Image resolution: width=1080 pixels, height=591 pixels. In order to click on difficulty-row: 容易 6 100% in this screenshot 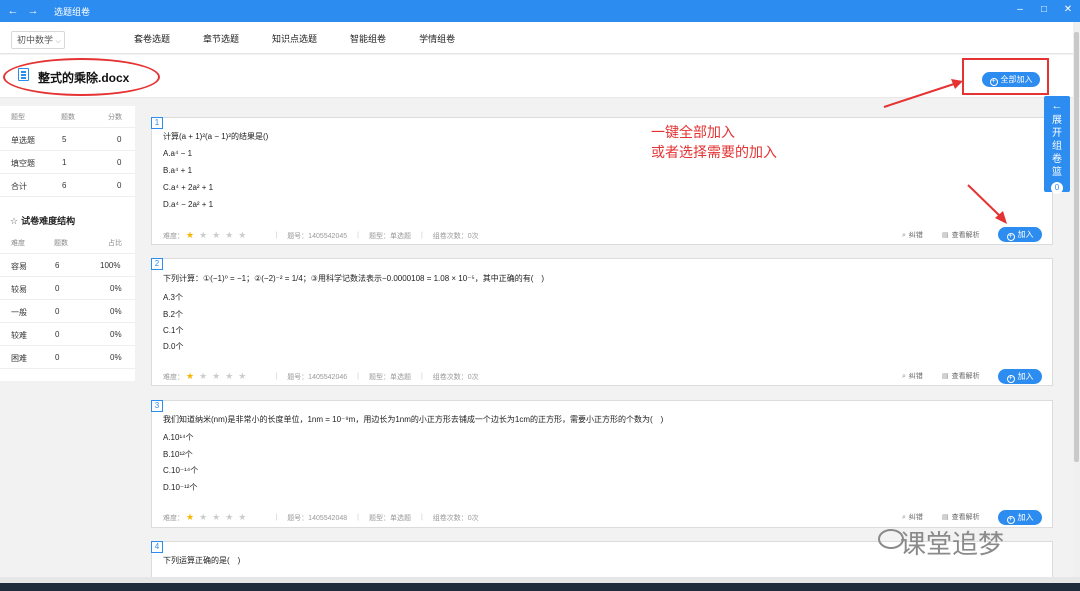, I will do `click(67, 266)`.